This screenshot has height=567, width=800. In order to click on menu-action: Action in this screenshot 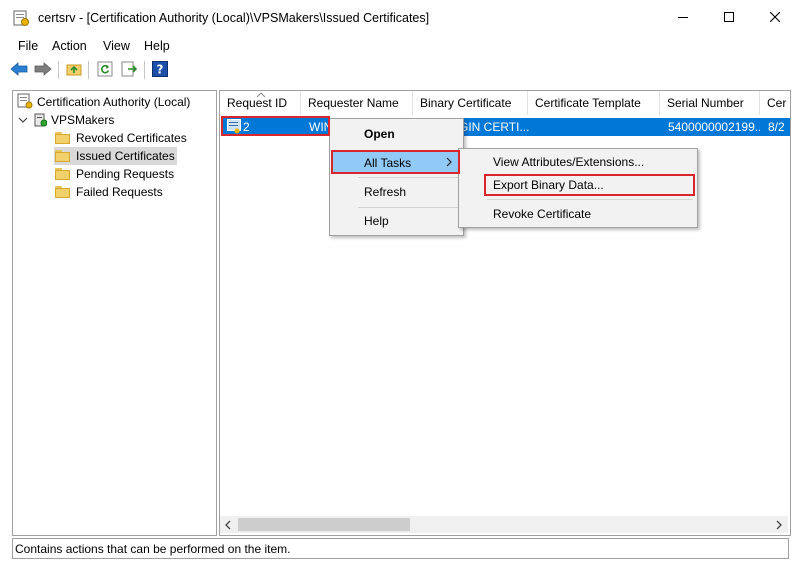, I will do `click(69, 46)`.